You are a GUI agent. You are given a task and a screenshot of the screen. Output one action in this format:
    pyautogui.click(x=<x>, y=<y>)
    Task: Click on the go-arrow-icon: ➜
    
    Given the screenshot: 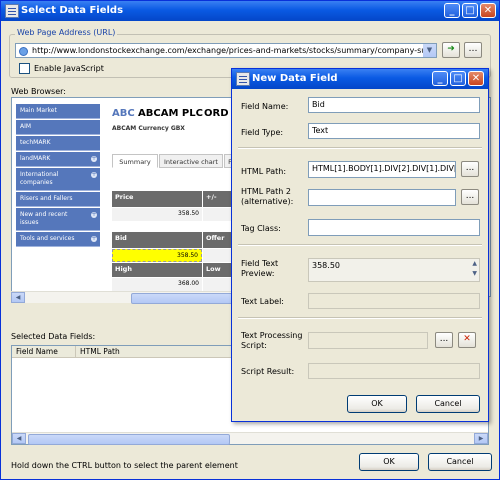 What is the action you would take?
    pyautogui.click(x=451, y=49)
    